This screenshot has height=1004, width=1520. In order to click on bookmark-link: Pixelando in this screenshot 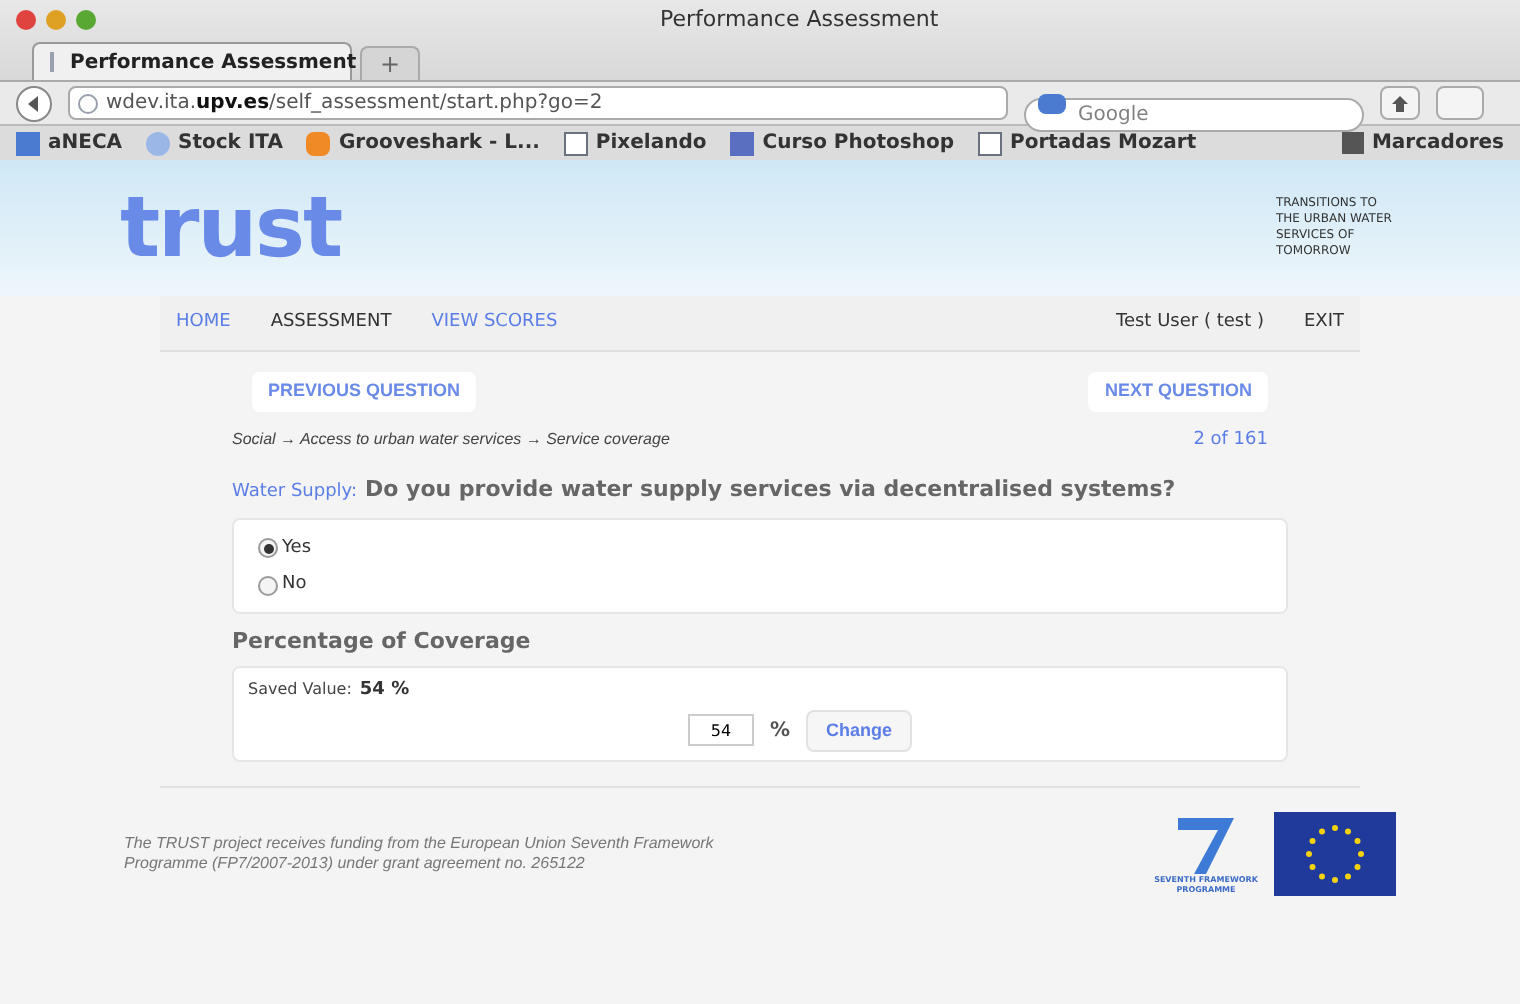, I will do `click(651, 143)`.